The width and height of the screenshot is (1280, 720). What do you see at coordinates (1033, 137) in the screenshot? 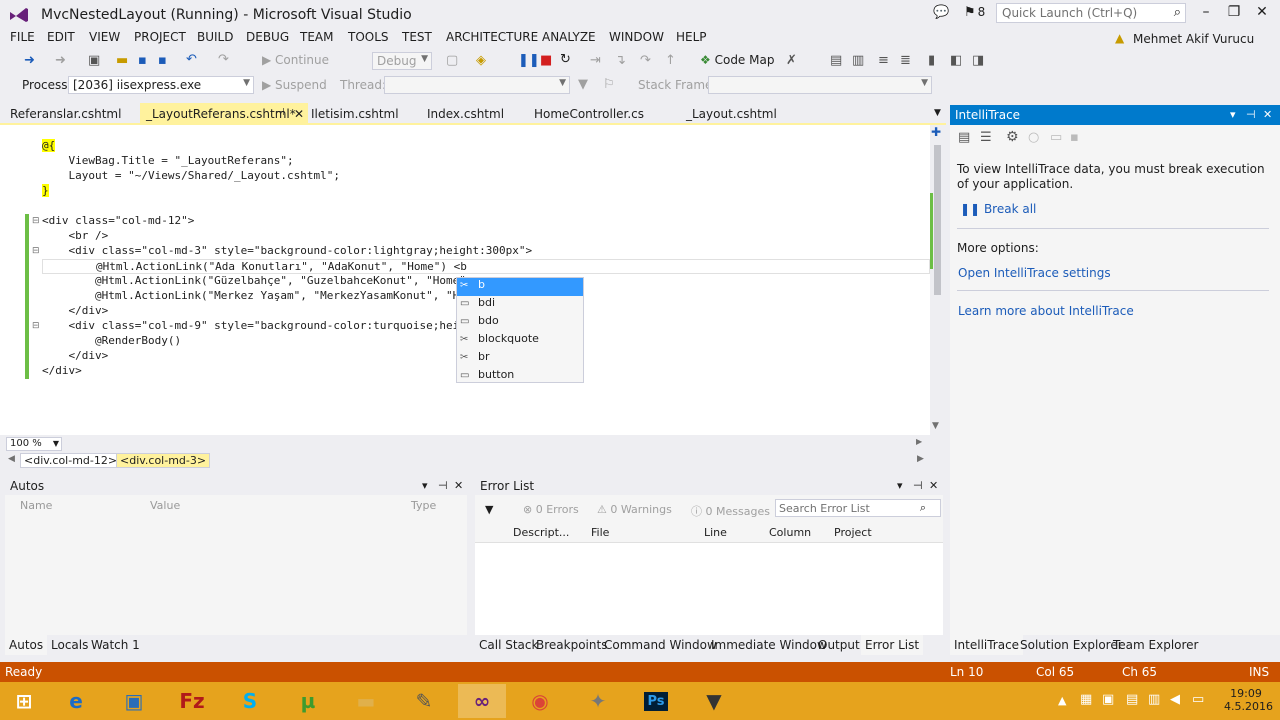
I see `search-icon: ○` at bounding box center [1033, 137].